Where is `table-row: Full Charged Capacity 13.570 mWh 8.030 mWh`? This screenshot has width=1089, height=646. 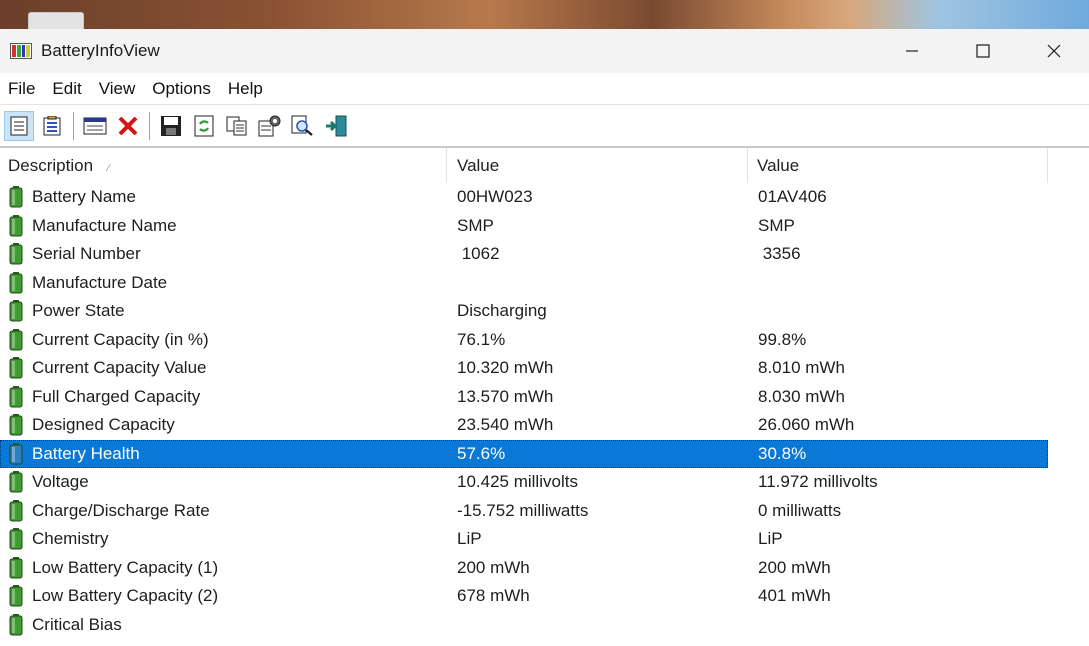
table-row: Full Charged Capacity 13.570 mWh 8.030 mWh is located at coordinates (524, 397).